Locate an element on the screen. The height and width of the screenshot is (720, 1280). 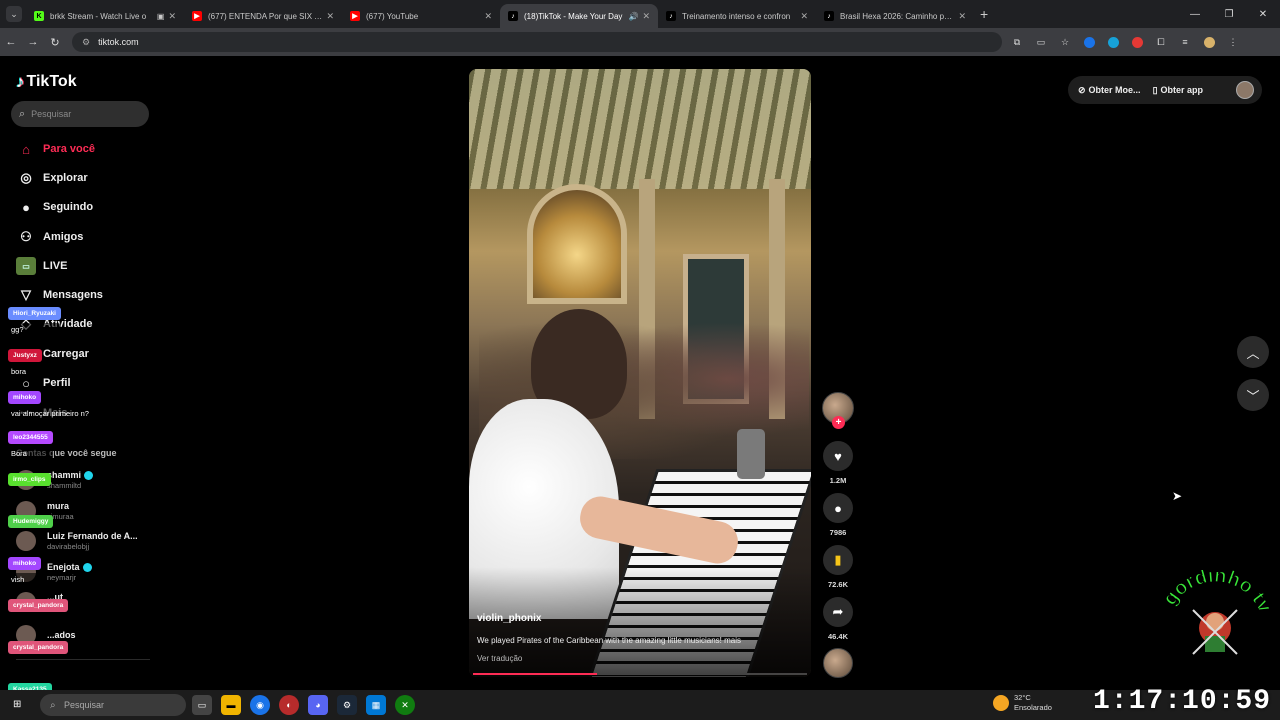
tab-title: Treinamento intenso e confron is located at coordinates (736, 16).